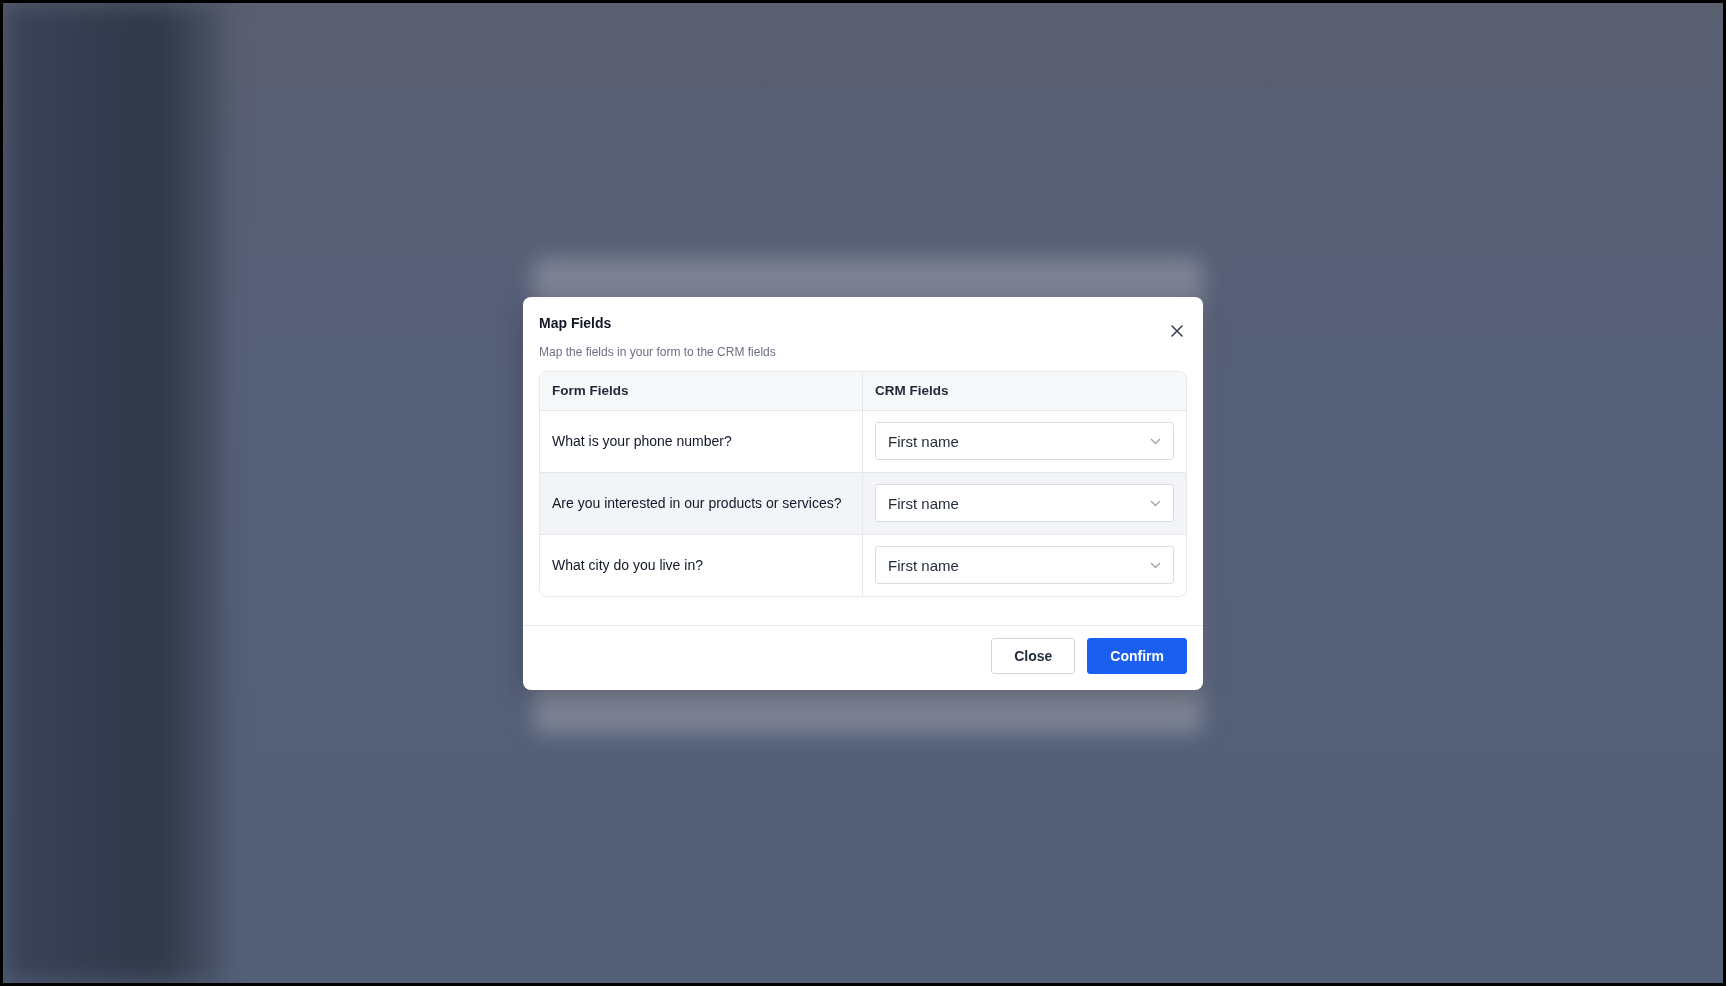  Describe the element at coordinates (590, 391) in the screenshot. I see `column-header: Form Fields` at that location.